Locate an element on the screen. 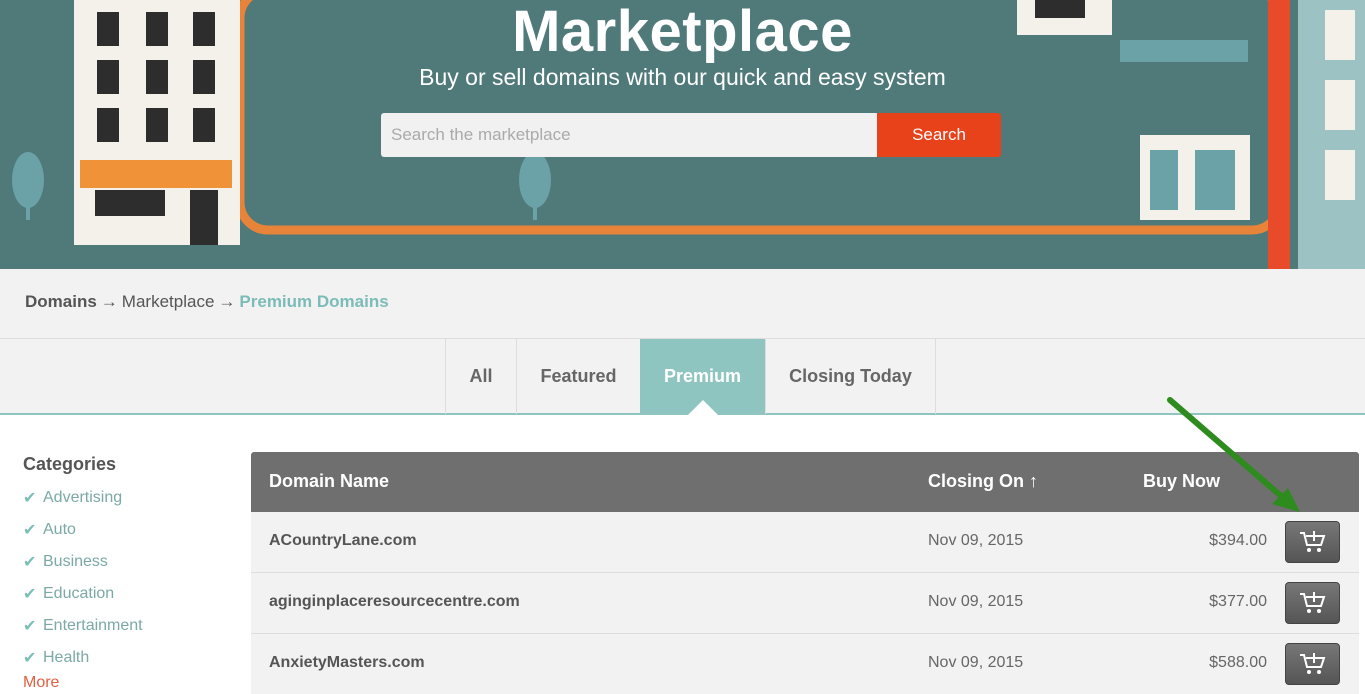  category-item: ✔ Auto is located at coordinates (133, 530).